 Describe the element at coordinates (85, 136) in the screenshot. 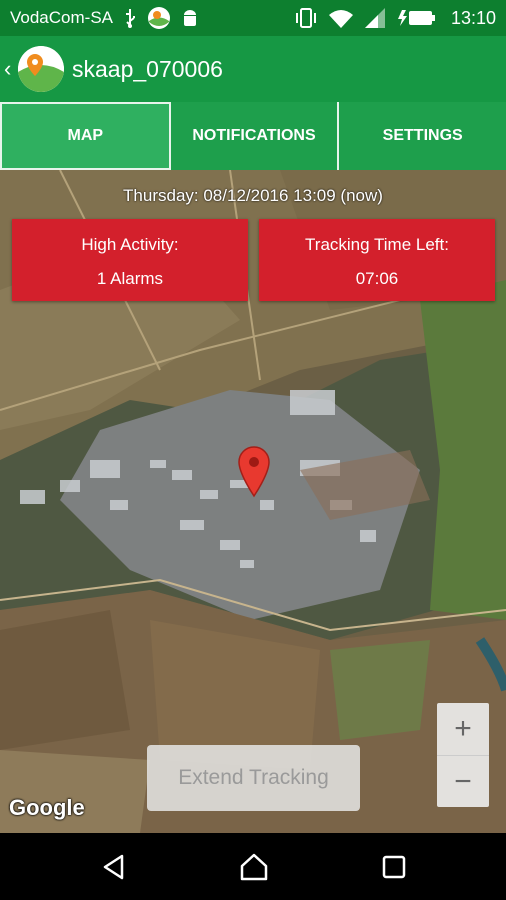

I see `tab-map: MAP` at that location.